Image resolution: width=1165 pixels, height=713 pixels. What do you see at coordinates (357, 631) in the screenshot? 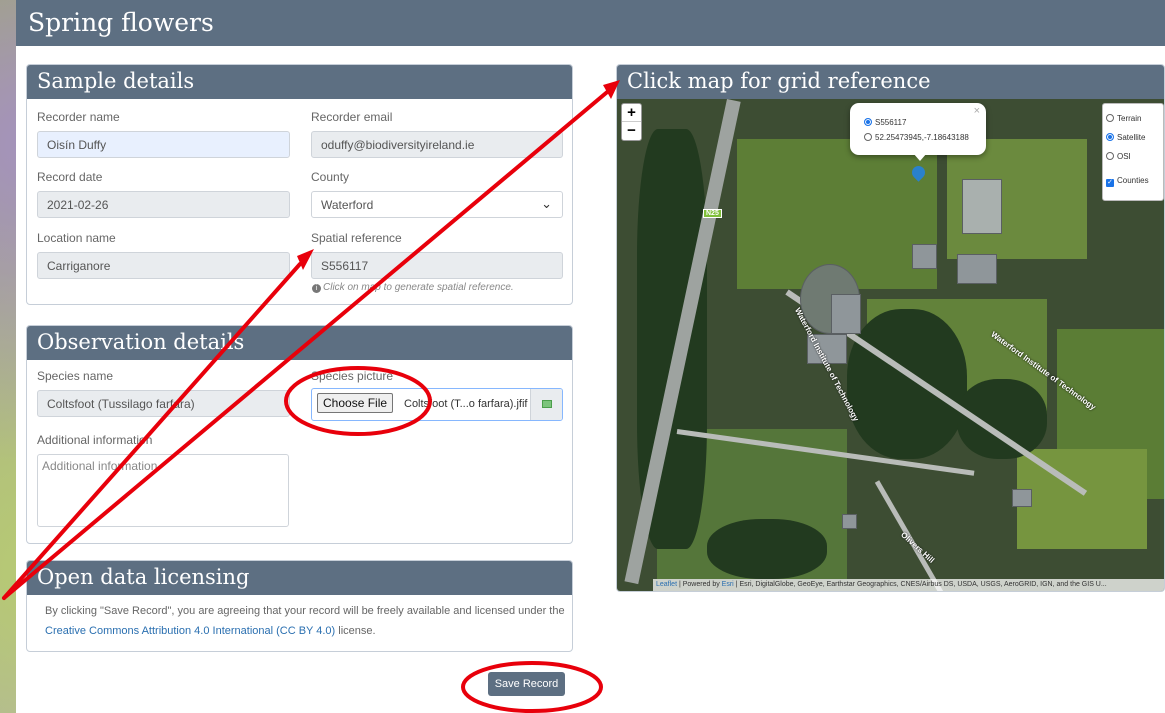
I see `licensing-text-after: license.` at bounding box center [357, 631].